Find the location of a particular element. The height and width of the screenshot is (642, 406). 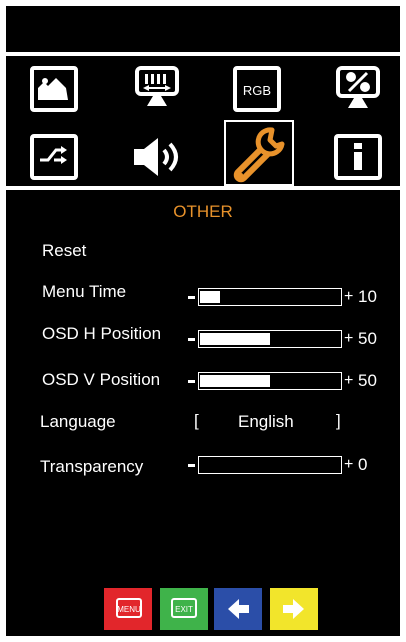

exit-button-label: EXIT is located at coordinates (184, 609).